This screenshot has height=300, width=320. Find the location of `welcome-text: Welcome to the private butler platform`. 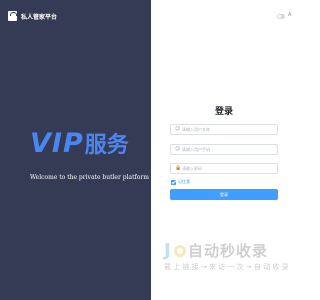

welcome-text: Welcome to the private butler platform is located at coordinates (89, 177).